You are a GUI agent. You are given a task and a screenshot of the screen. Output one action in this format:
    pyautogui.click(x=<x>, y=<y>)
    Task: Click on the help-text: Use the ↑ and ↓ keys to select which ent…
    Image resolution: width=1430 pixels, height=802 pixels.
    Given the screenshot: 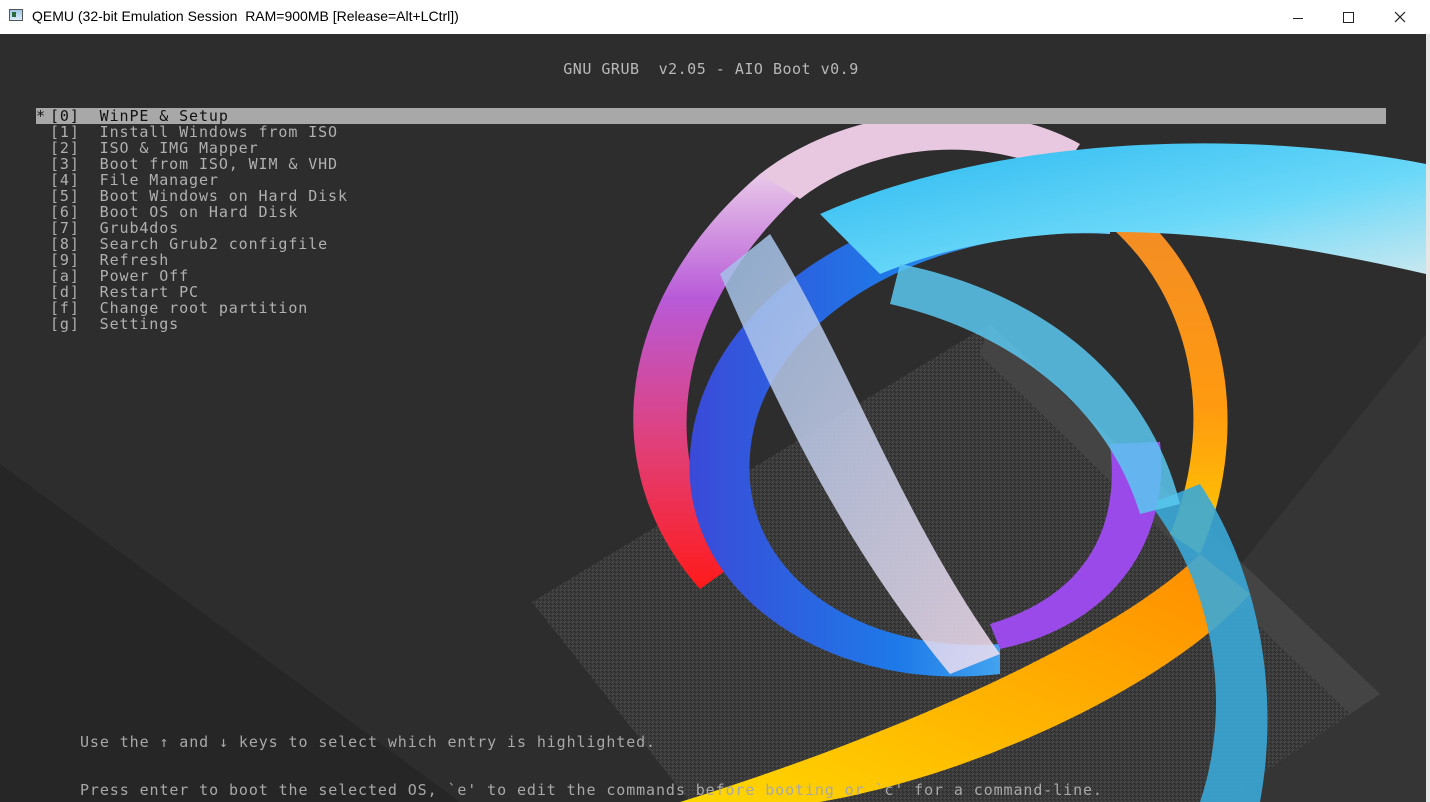 What is the action you would take?
    pyautogui.click(x=591, y=752)
    